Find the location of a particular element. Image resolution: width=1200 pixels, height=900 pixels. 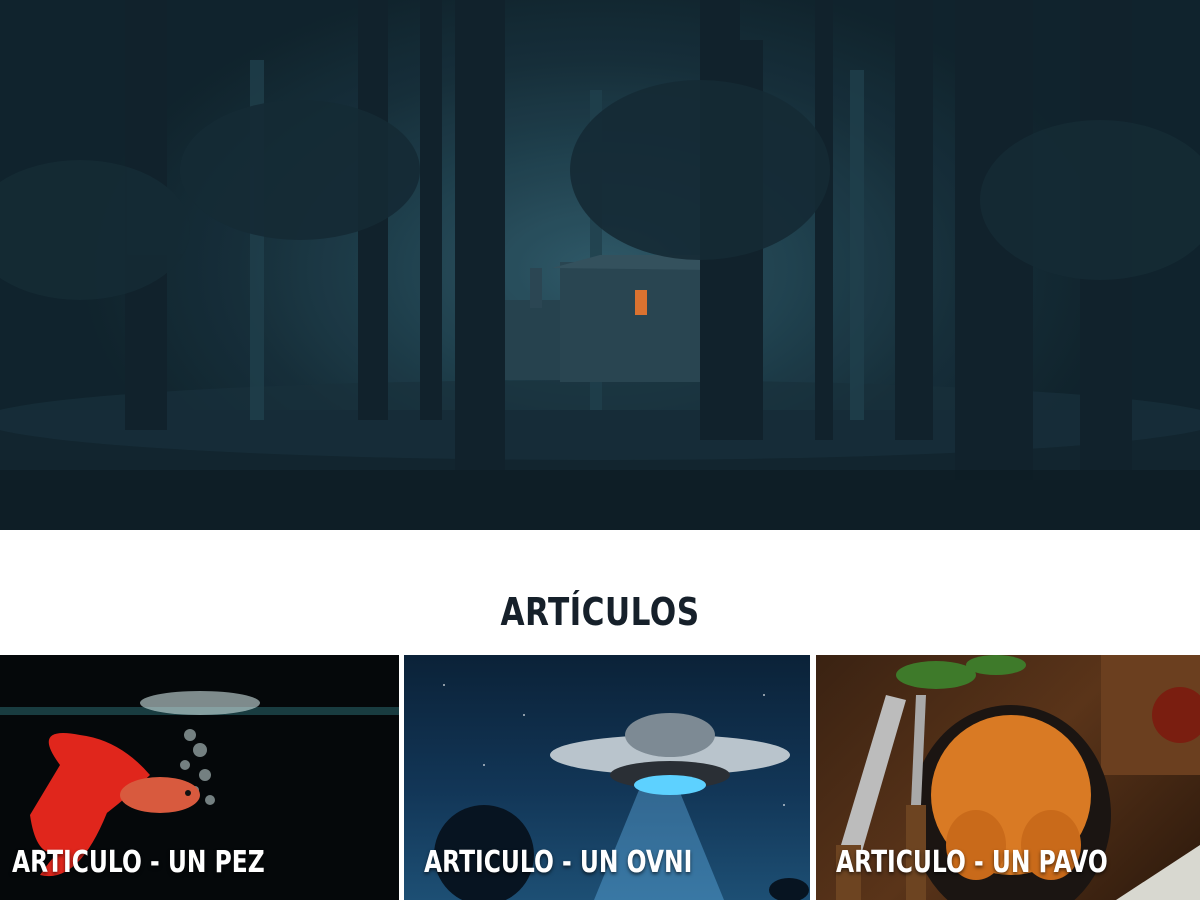

articles-section-title: ARTÍCULOS is located at coordinates (600, 612).